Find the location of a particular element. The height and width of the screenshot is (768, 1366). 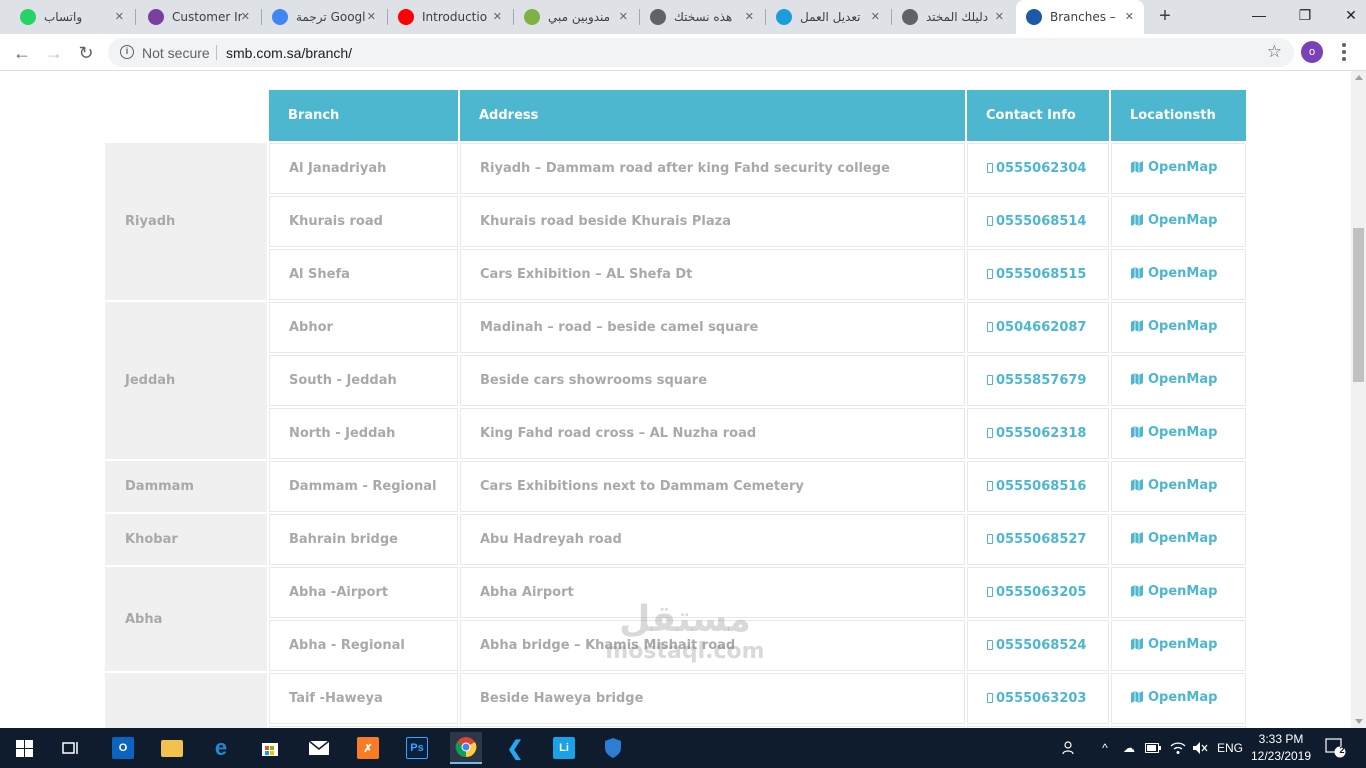

phone-link: 0555062318 is located at coordinates (1036, 433).